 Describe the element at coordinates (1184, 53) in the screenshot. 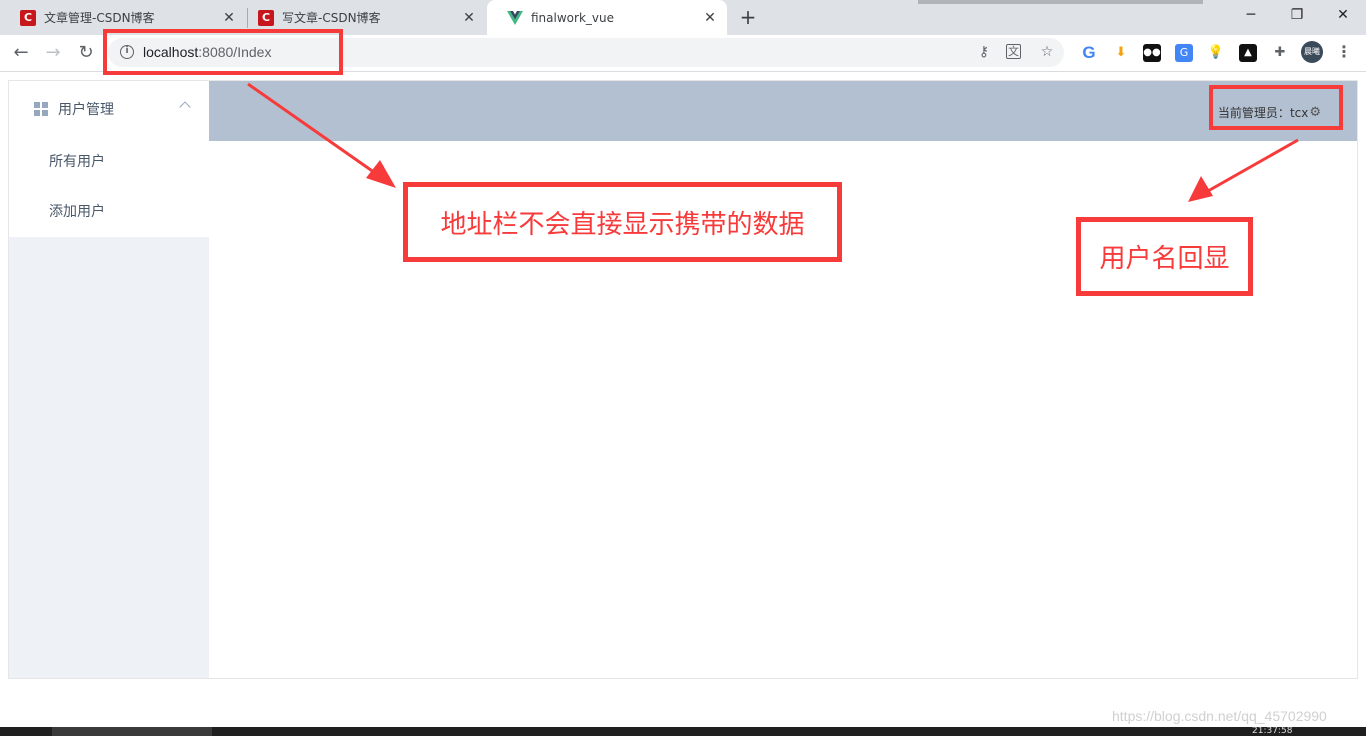

I see `google-translate-icon: G` at that location.